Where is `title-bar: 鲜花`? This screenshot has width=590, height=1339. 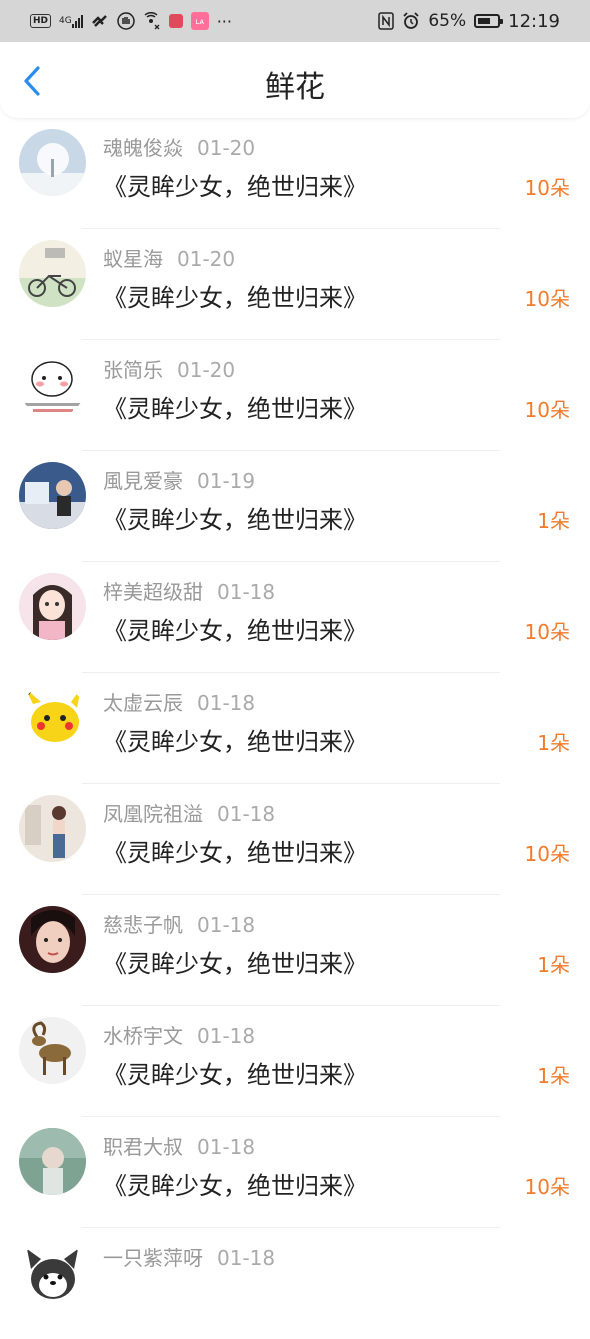
title-bar: 鲜花 is located at coordinates (295, 80).